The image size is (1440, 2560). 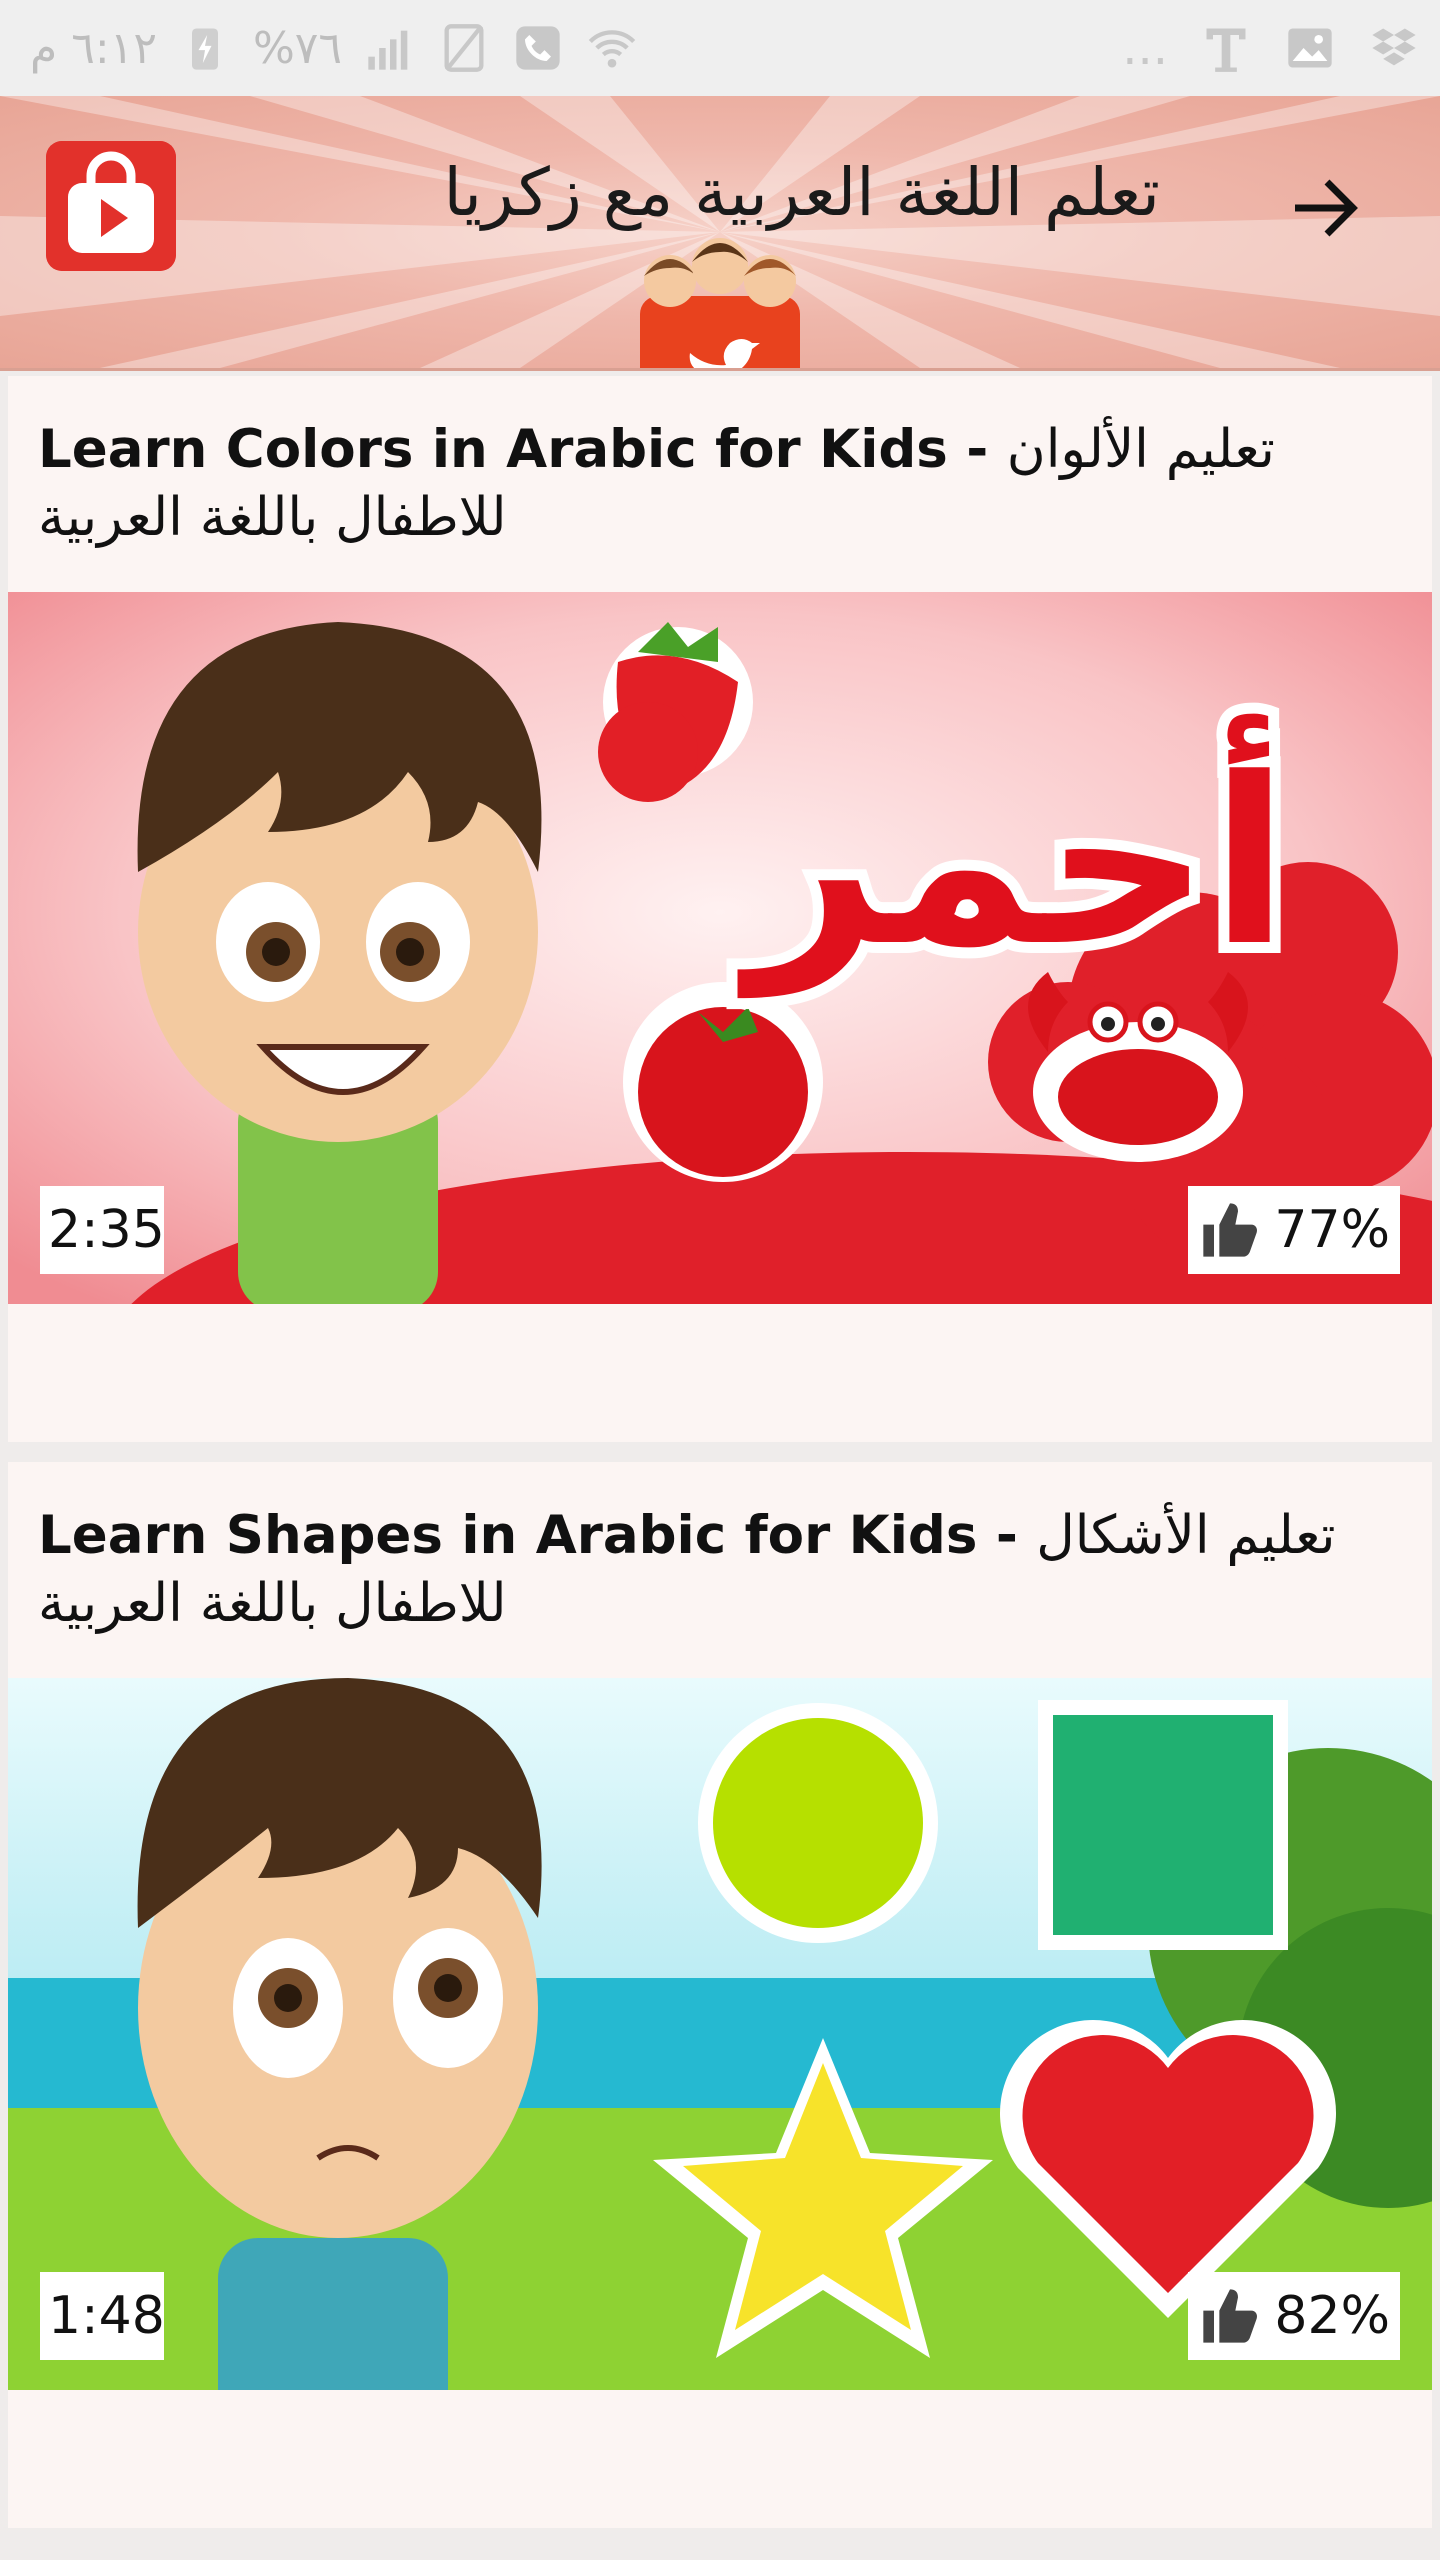 I want to click on video-title-en: Learn Colors in Arabic for Kids -, so click(x=522, y=449).